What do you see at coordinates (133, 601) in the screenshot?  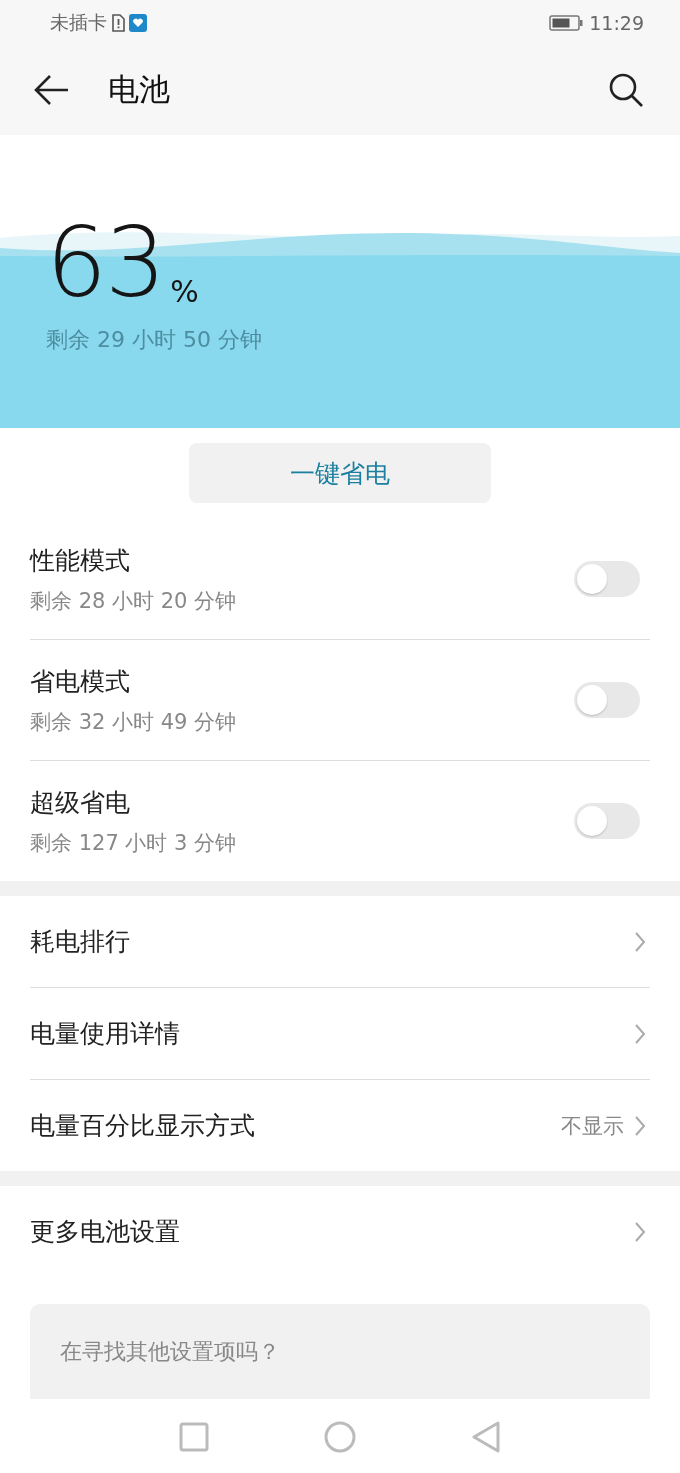 I see `mode-remaining: 剩余 28 小时 20 分钟` at bounding box center [133, 601].